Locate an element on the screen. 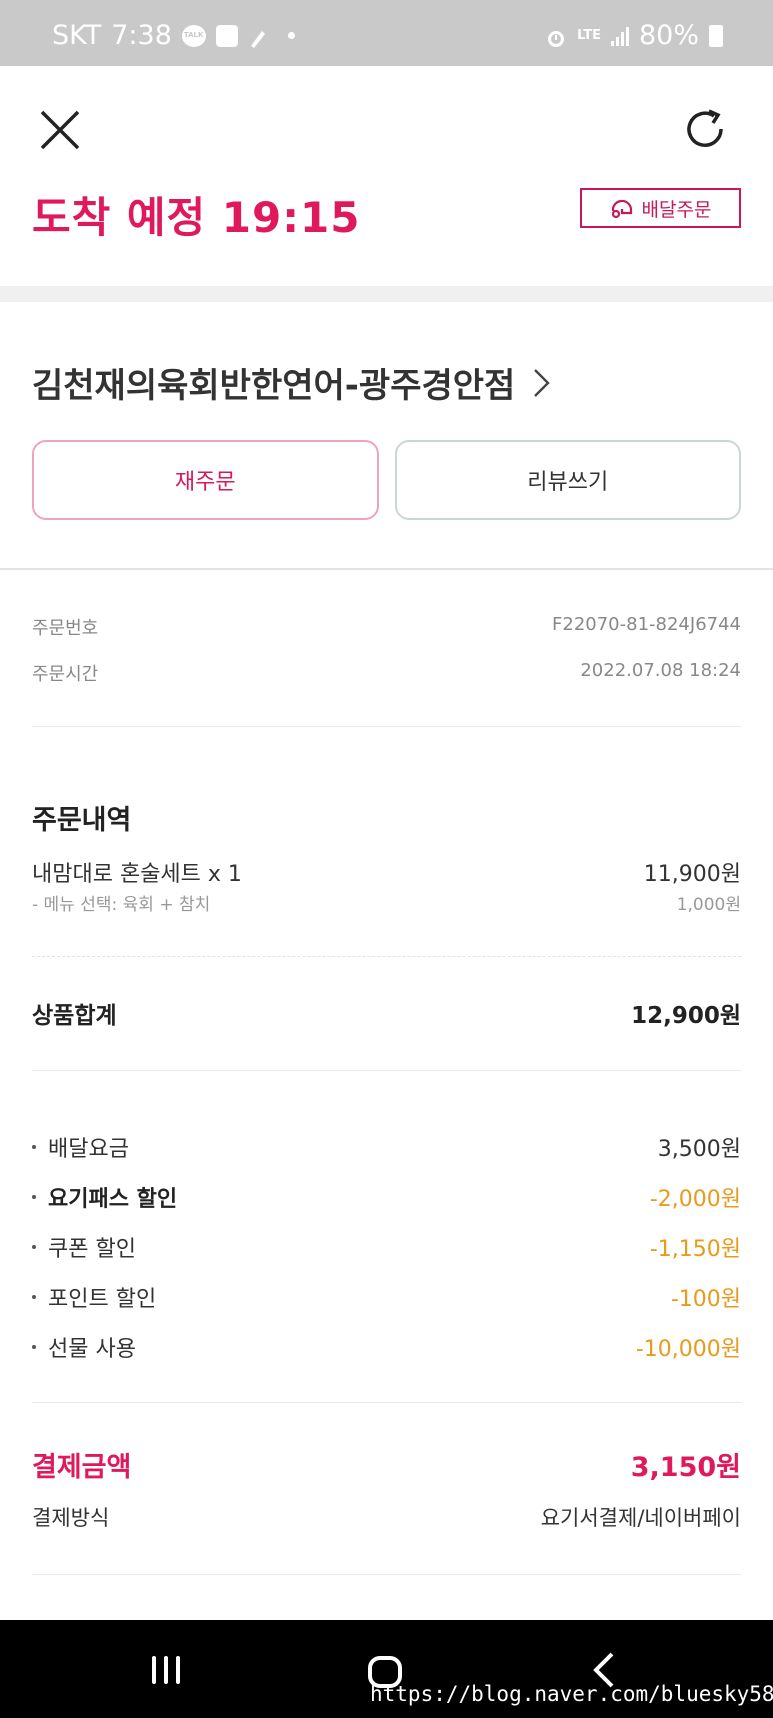  talk-icon-label: TALK is located at coordinates (193, 34).